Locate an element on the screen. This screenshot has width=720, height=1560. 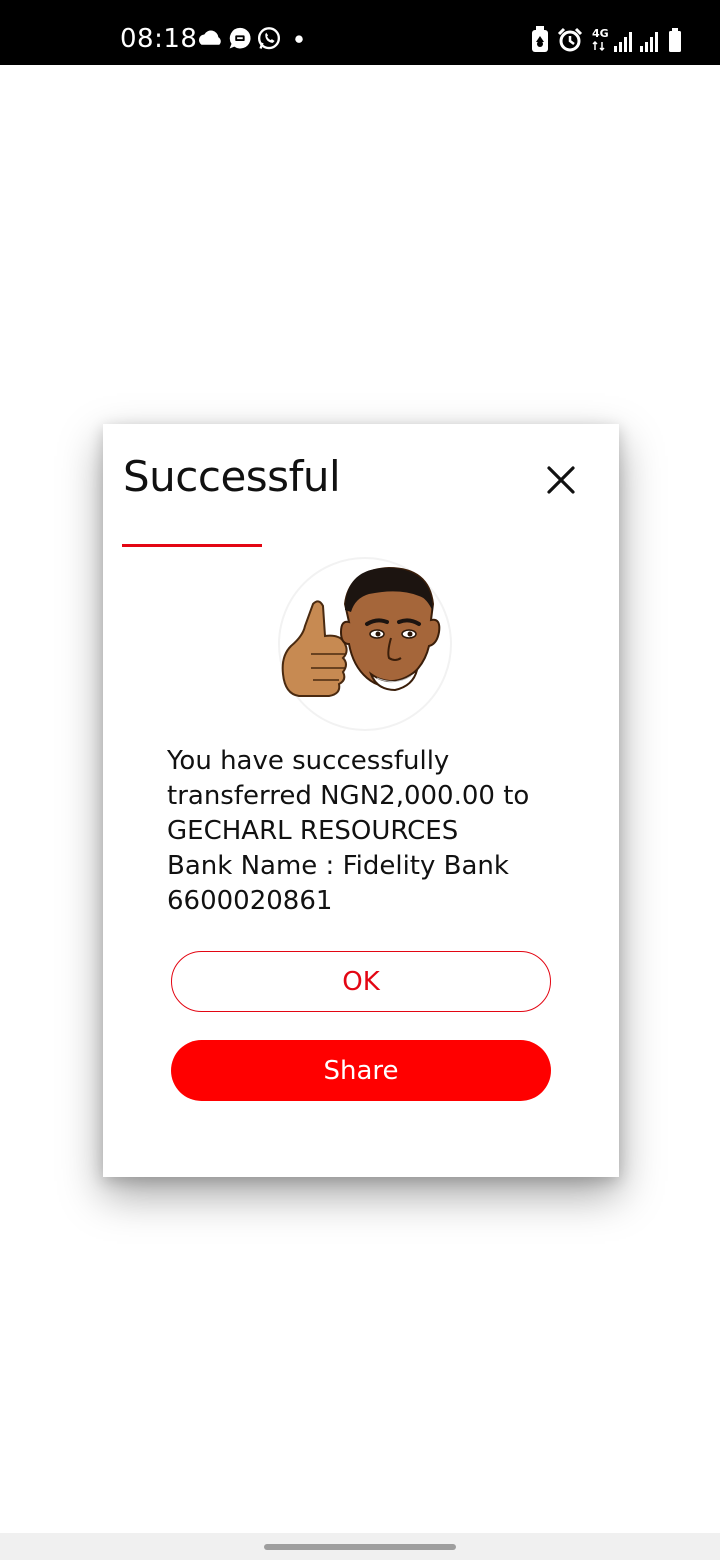
battery-saver-icon is located at coordinates (540, 39).